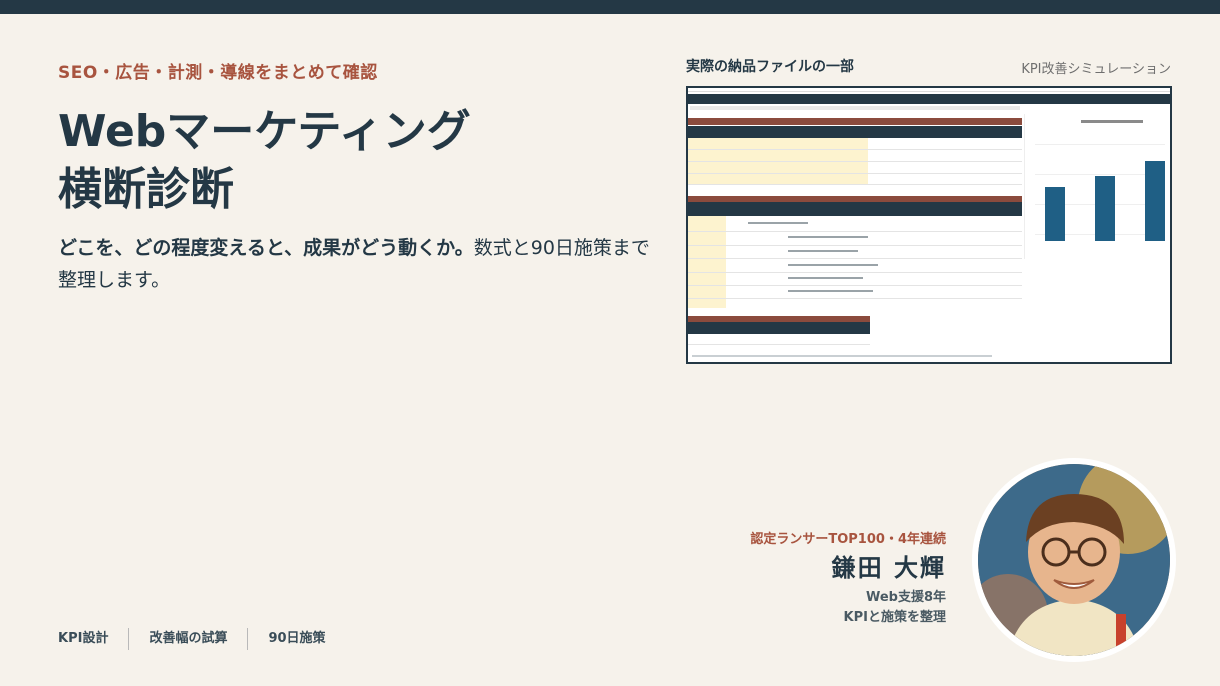 The width and height of the screenshot is (1220, 686). Describe the element at coordinates (707, 262) in the screenshot. I see `table2-input-cells` at that location.